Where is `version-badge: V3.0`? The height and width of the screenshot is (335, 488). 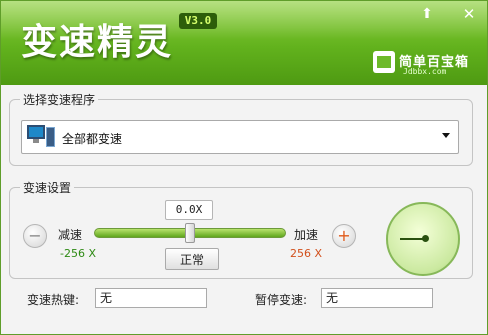 version-badge: V3.0 is located at coordinates (198, 21).